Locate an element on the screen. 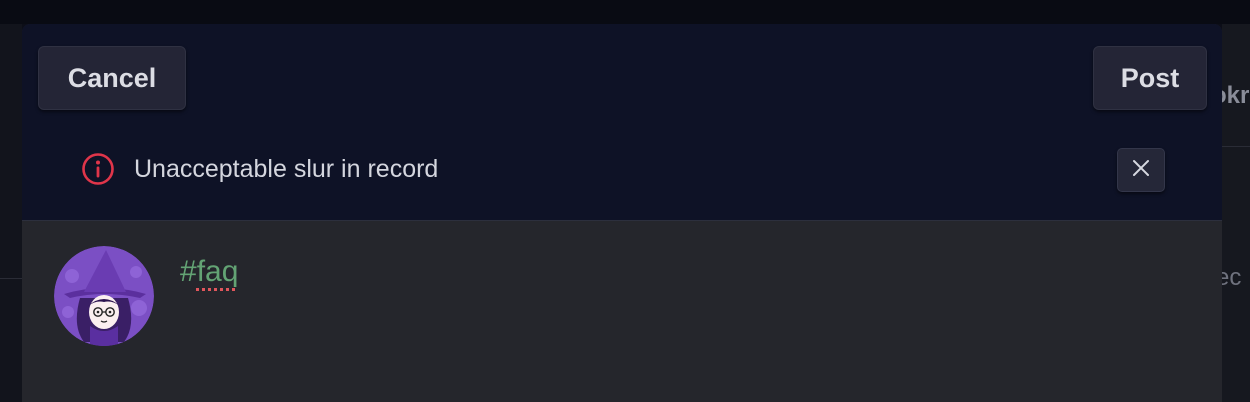 The width and height of the screenshot is (1250, 402). hashtag-word: faq is located at coordinates (217, 271).